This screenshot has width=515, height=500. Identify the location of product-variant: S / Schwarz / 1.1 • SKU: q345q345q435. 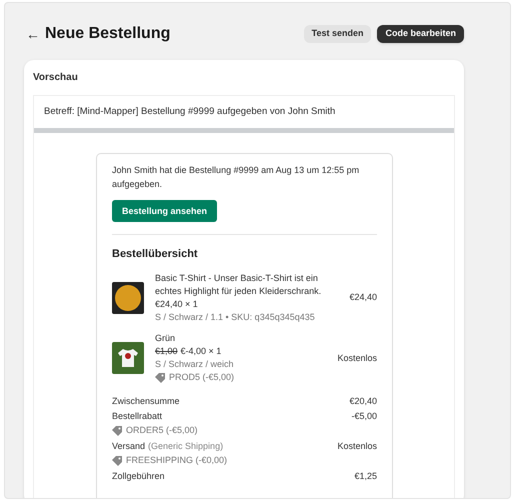
(235, 317).